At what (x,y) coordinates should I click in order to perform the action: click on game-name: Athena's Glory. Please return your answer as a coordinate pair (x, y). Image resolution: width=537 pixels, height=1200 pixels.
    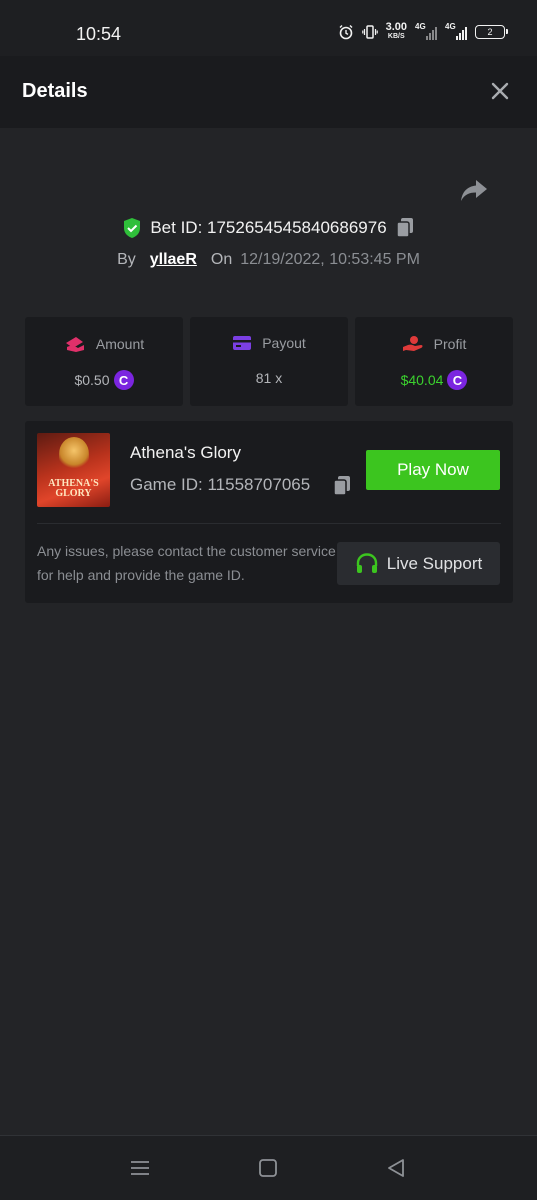
    Looking at the image, I should click on (185, 452).